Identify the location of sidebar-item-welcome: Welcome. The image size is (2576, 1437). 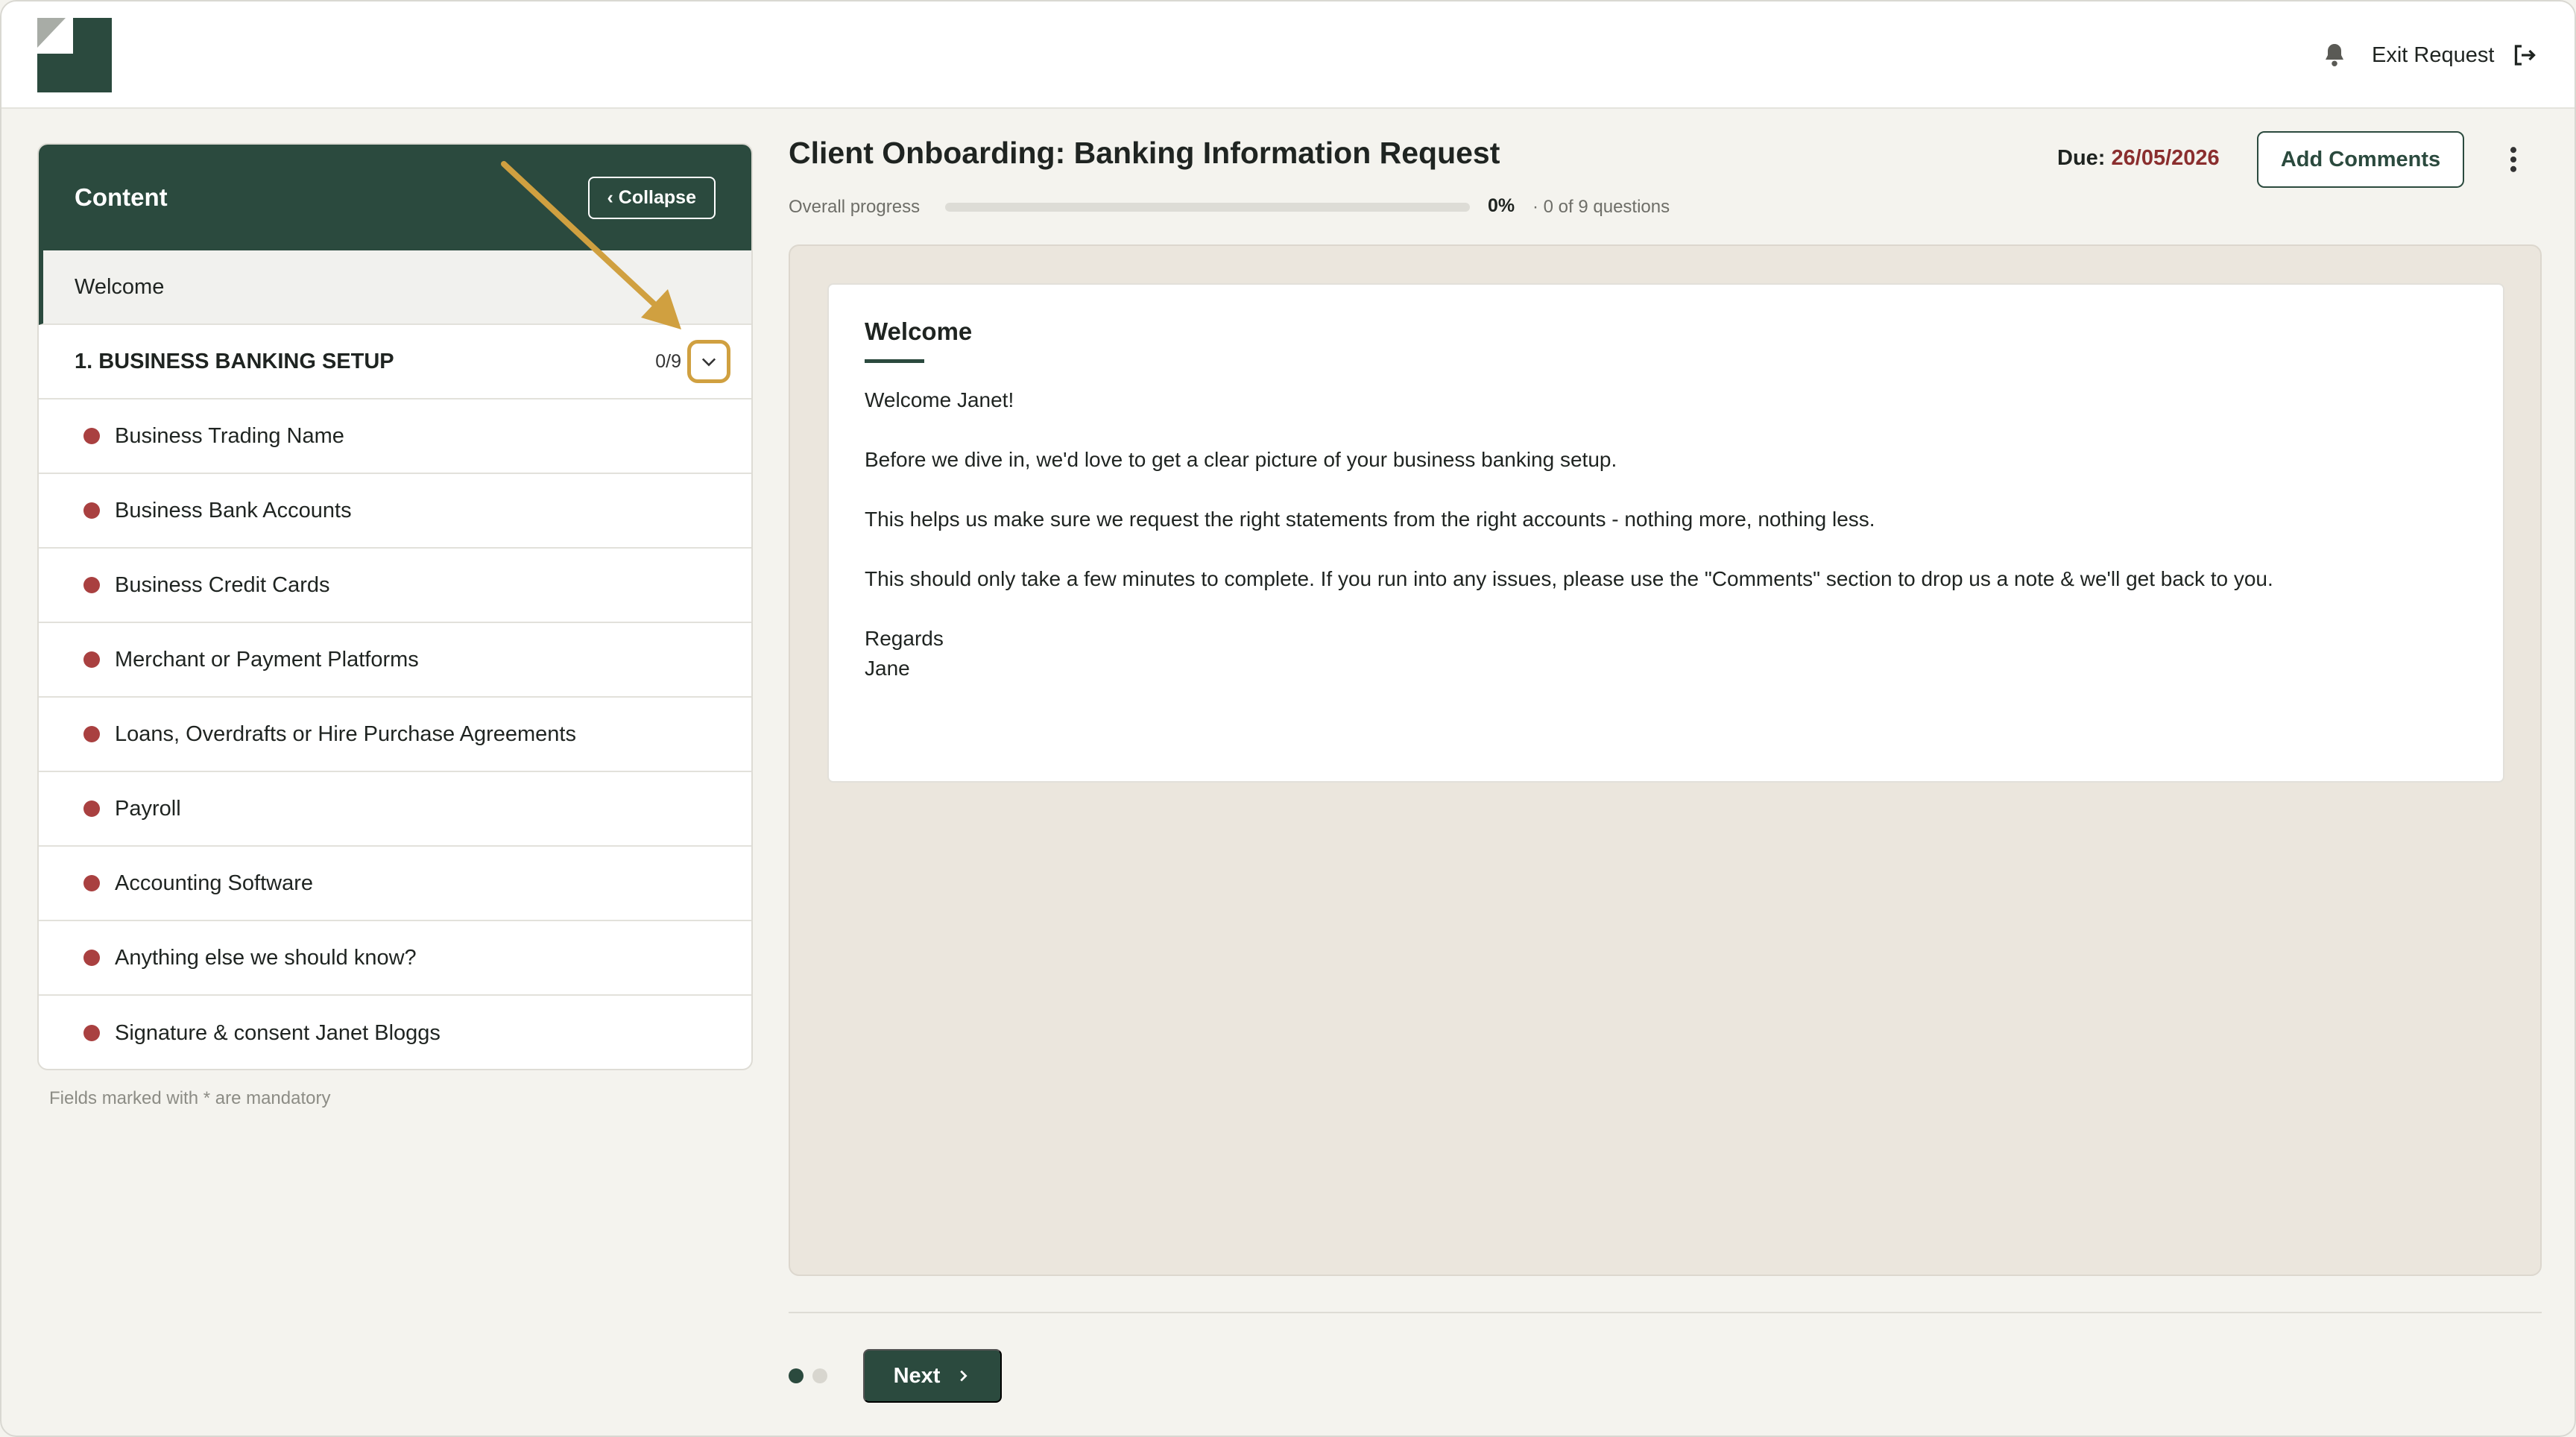
(395, 288).